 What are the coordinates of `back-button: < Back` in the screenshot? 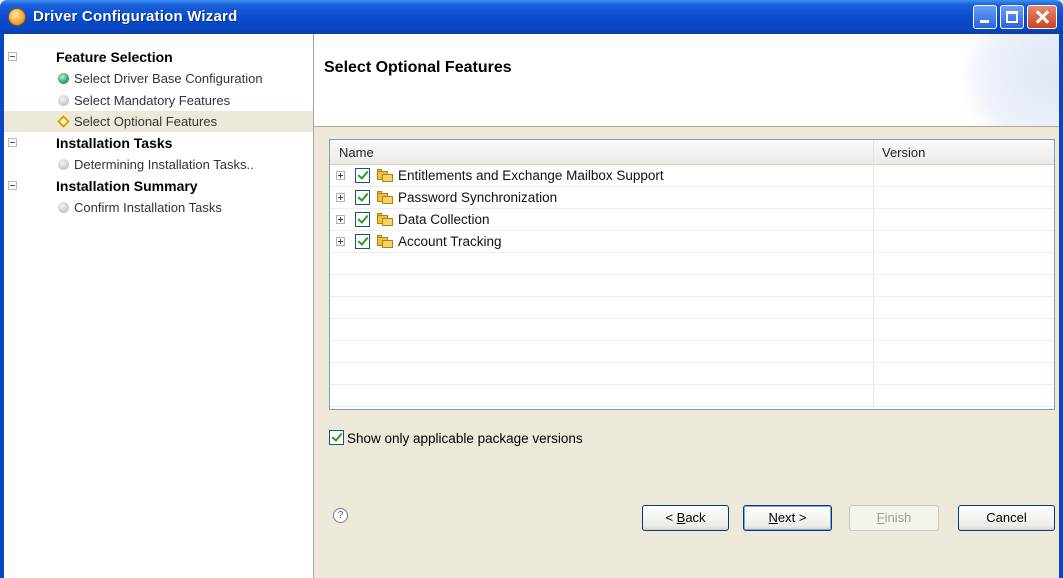 It's located at (685, 518).